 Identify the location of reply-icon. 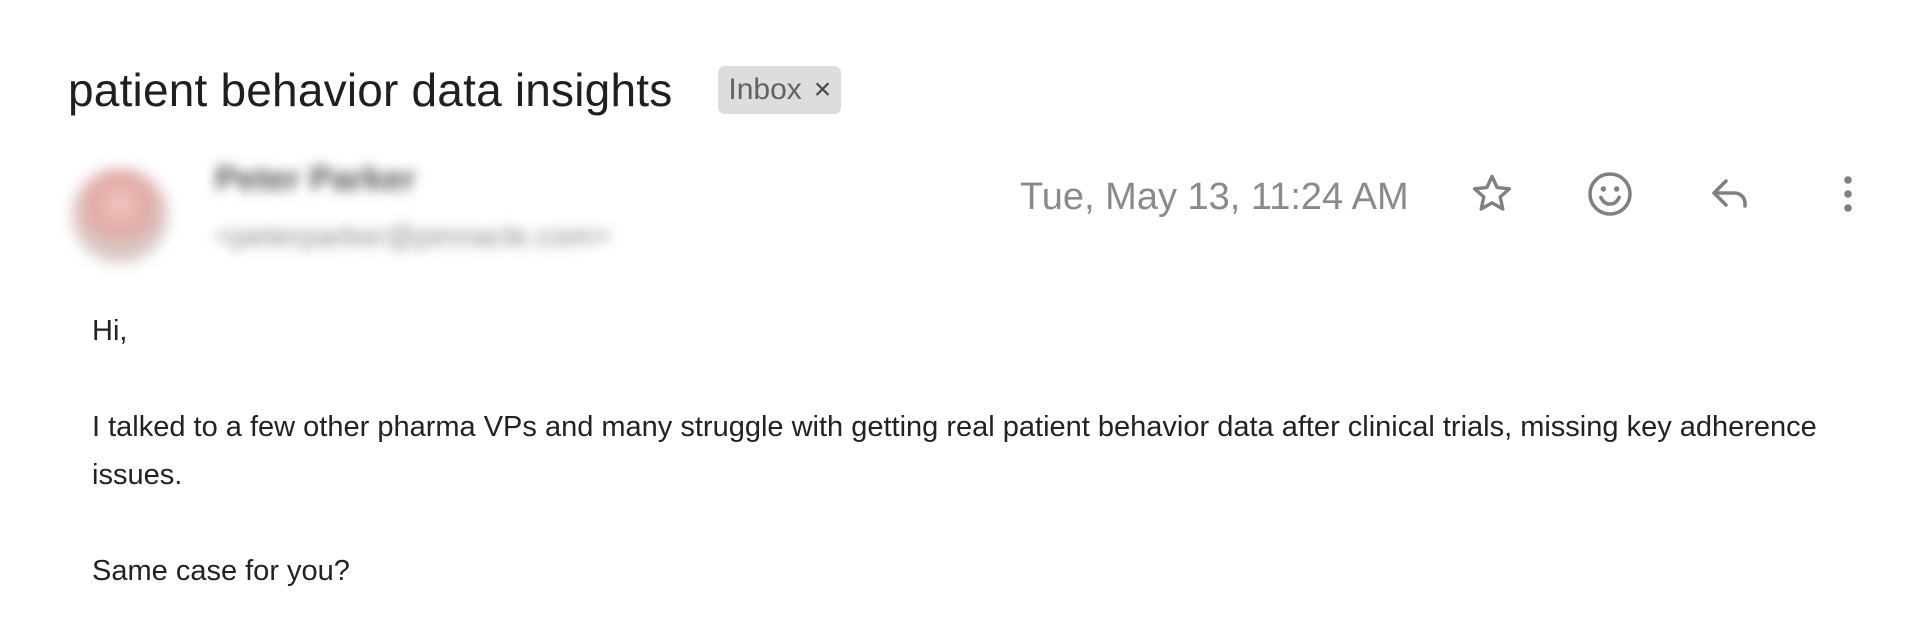
(1729, 193).